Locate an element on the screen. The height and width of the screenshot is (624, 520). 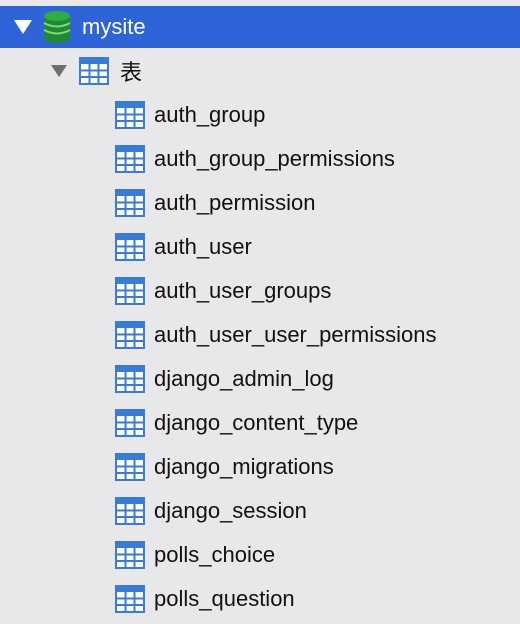
tables-group-label: 表 is located at coordinates (131, 72).